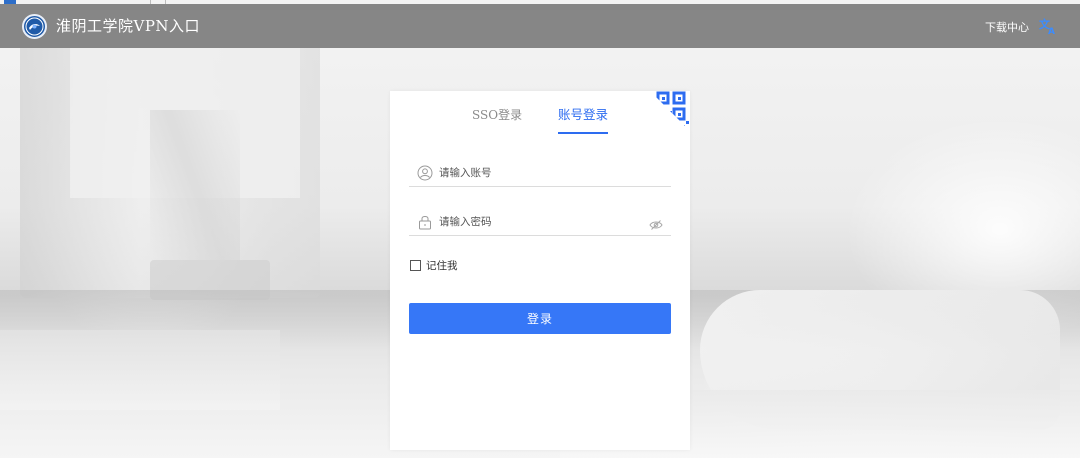 This screenshot has height=458, width=1080. Describe the element at coordinates (425, 173) in the screenshot. I see `user-icon` at that location.